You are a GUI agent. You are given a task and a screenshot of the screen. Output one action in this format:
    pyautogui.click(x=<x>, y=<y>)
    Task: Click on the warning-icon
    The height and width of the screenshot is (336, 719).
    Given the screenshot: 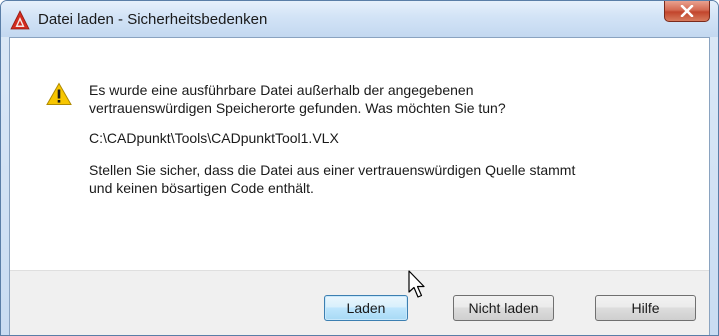 What is the action you would take?
    pyautogui.click(x=59, y=94)
    